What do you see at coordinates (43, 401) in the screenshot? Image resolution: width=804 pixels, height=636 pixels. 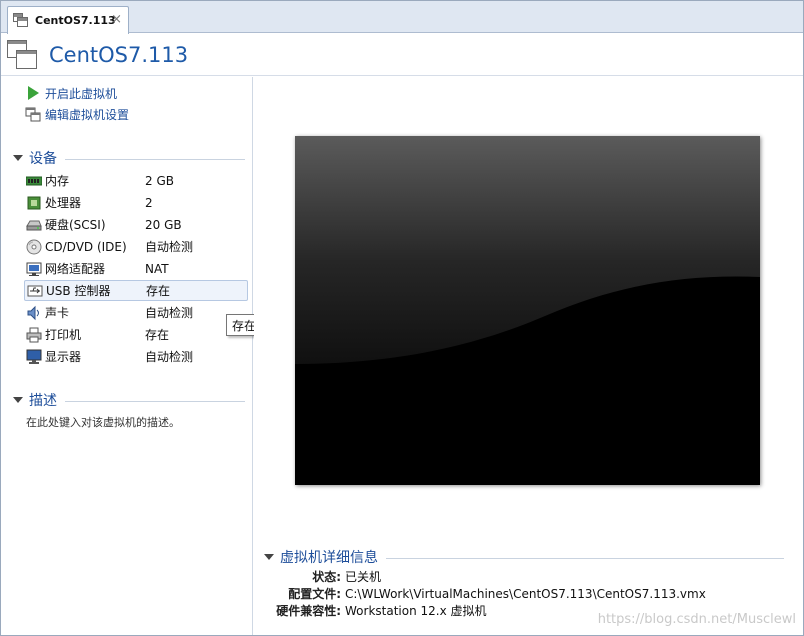 I see `description-section-title: 描述` at bounding box center [43, 401].